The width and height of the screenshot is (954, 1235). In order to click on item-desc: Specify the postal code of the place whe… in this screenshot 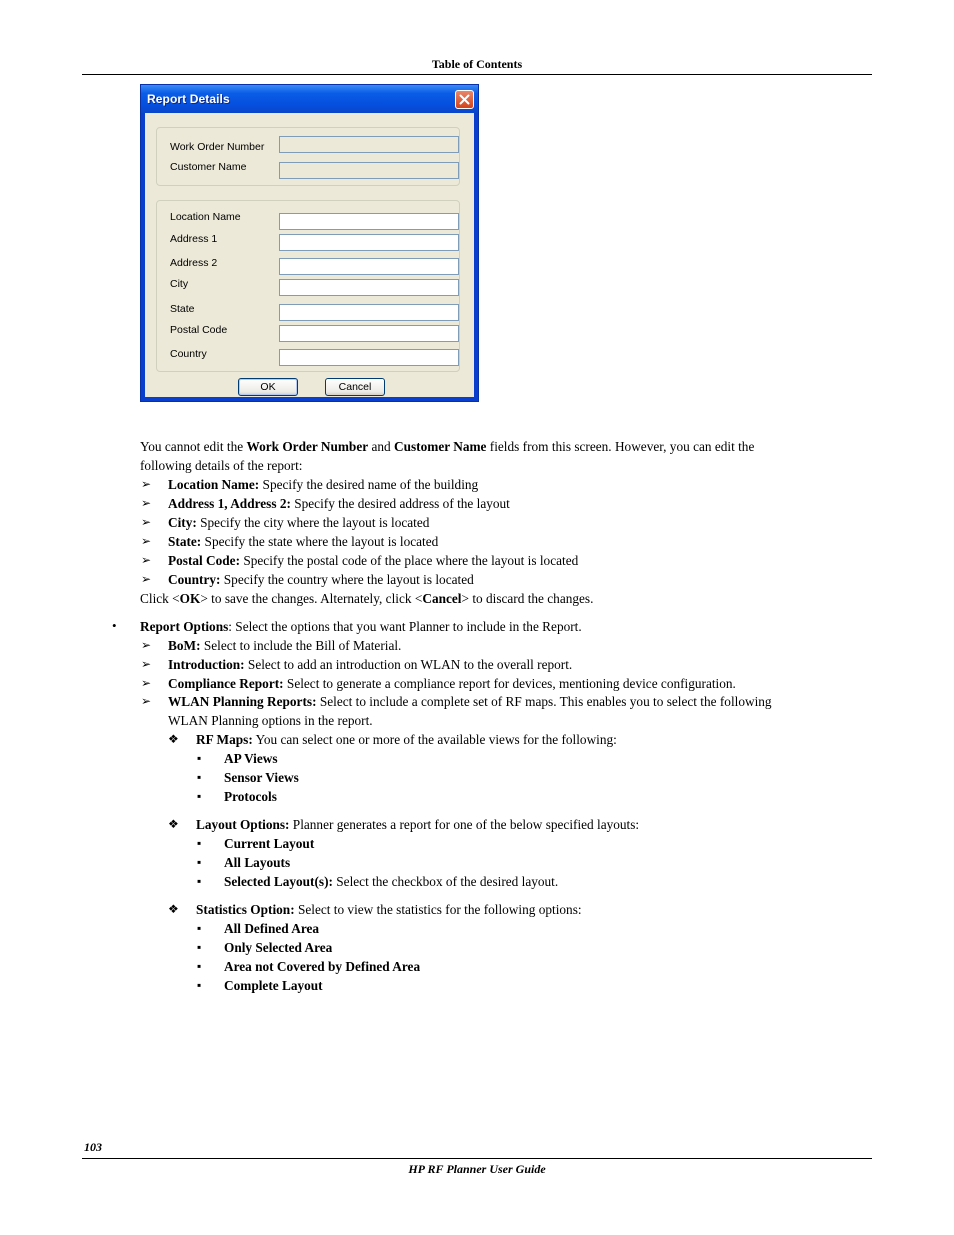, I will do `click(409, 560)`.